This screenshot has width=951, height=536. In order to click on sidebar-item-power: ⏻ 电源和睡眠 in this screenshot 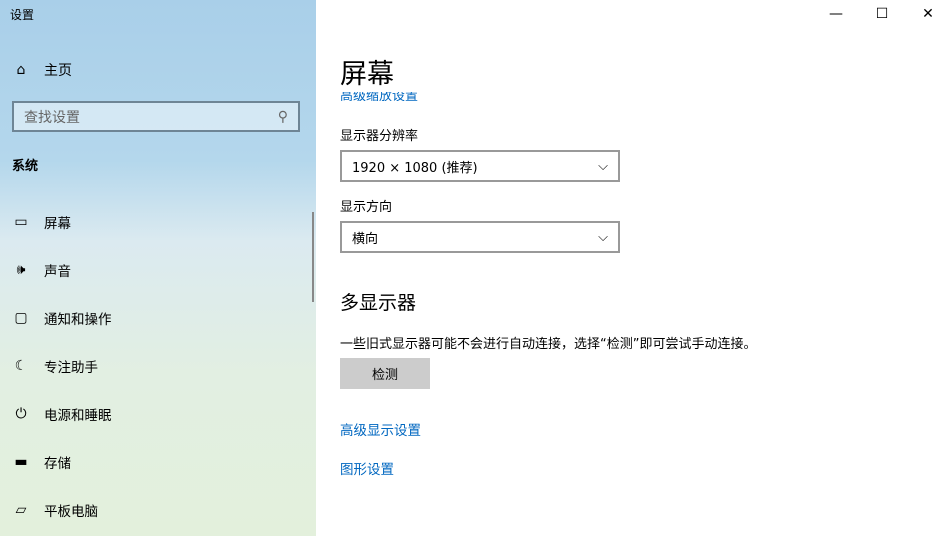, I will do `click(62, 414)`.